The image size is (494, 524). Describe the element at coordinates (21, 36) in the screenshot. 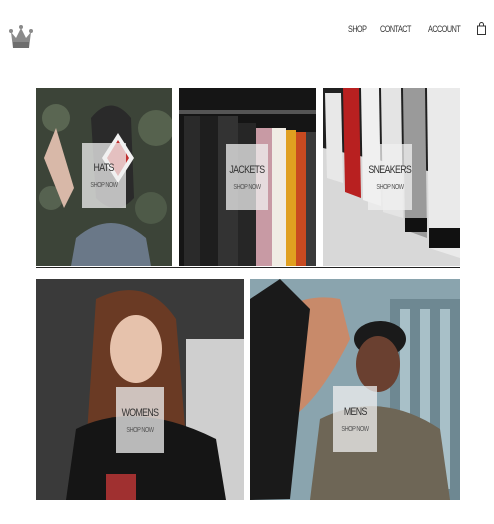

I see `crown-icon` at that location.